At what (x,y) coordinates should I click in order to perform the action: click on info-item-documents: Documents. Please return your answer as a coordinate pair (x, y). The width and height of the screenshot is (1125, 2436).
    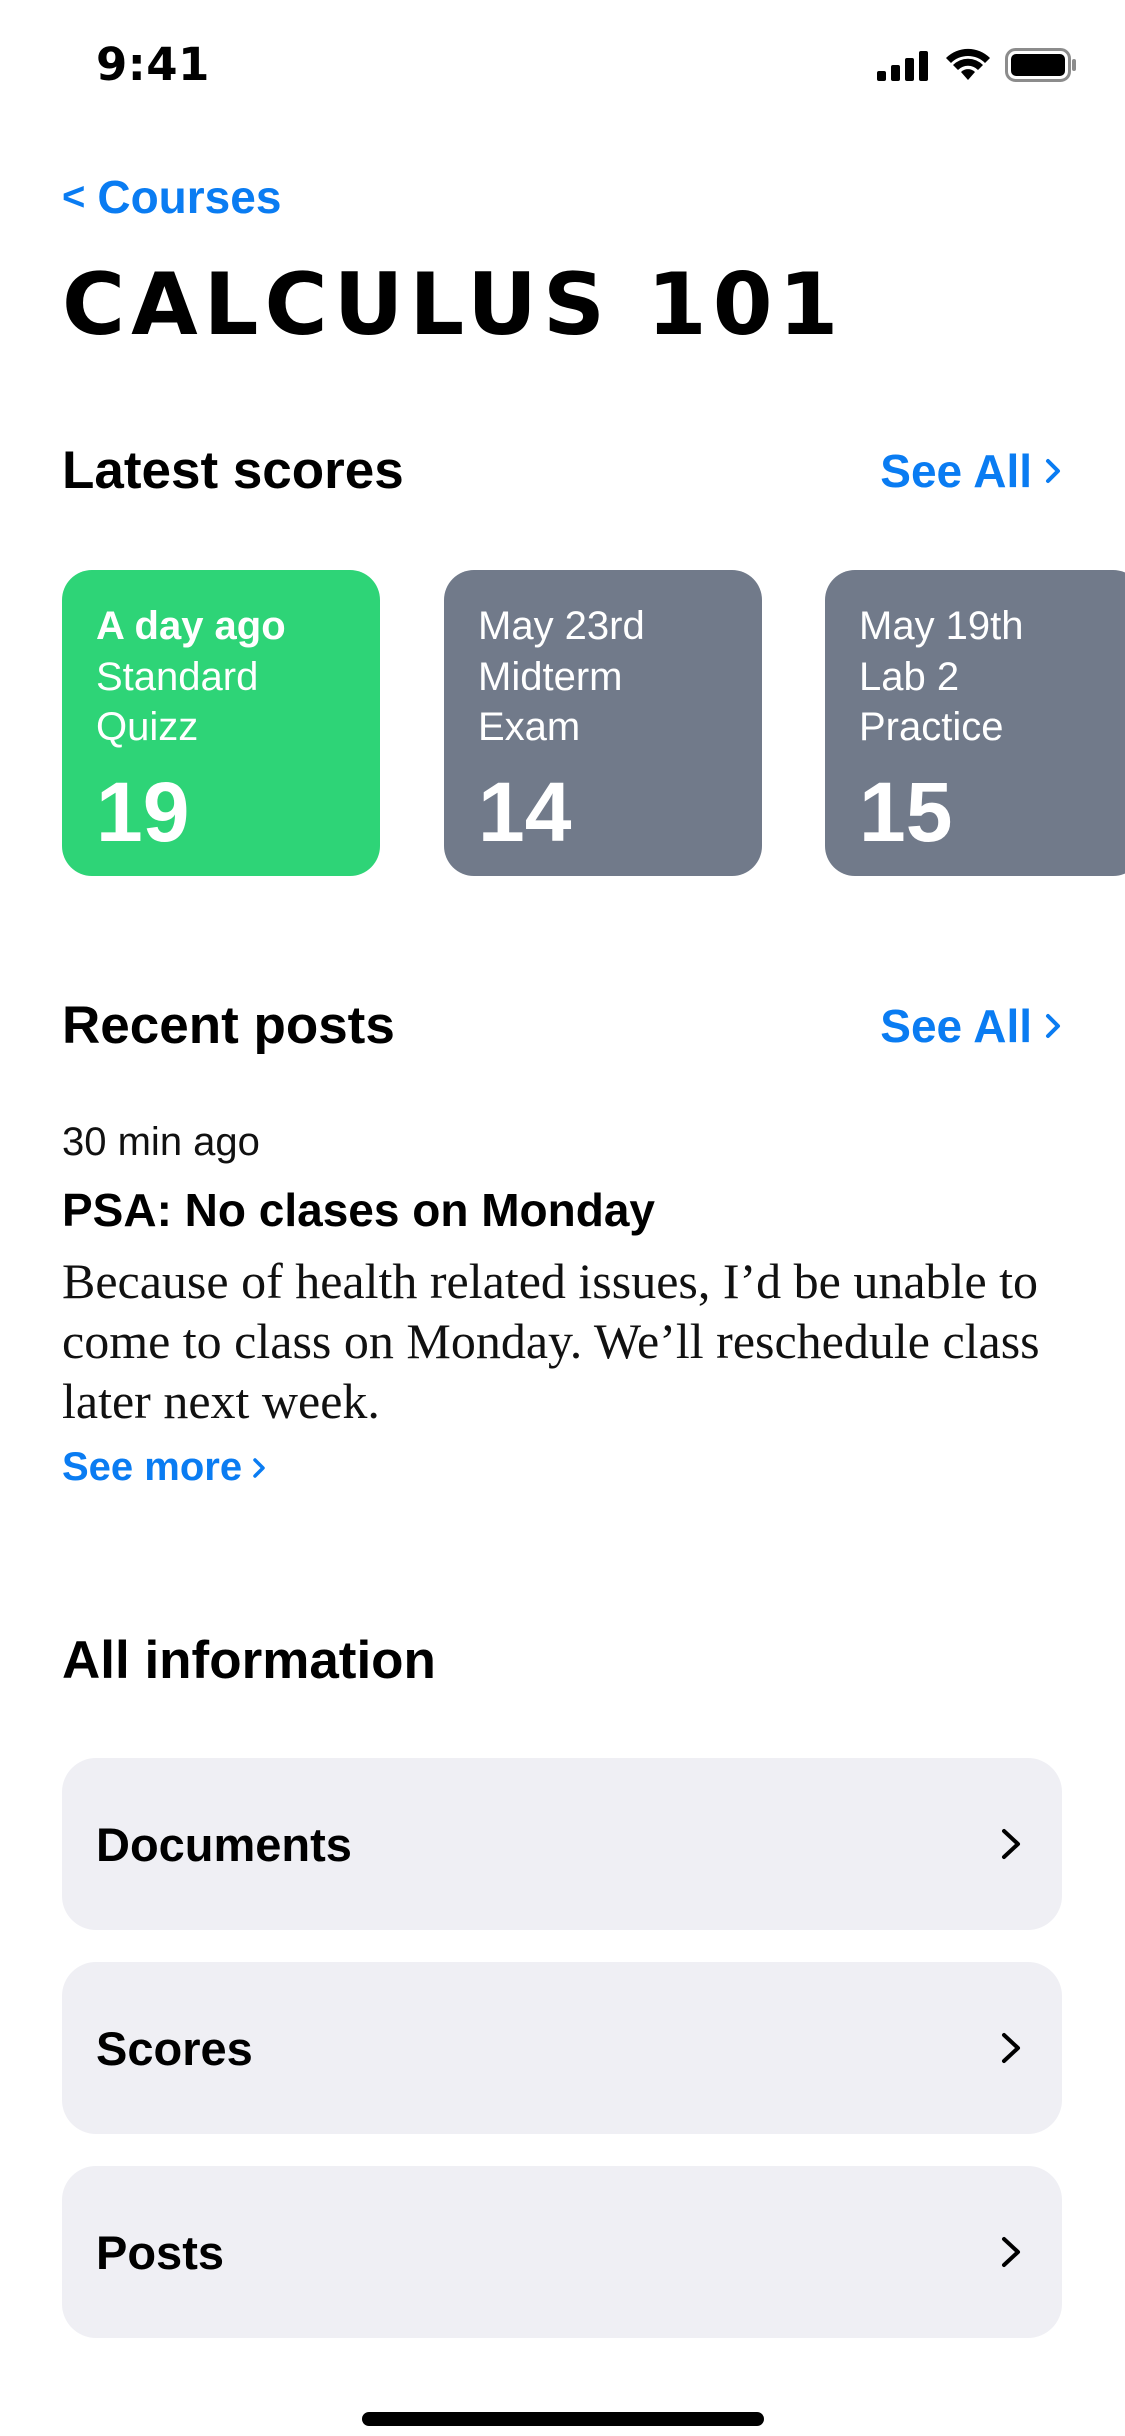
    Looking at the image, I should click on (562, 1844).